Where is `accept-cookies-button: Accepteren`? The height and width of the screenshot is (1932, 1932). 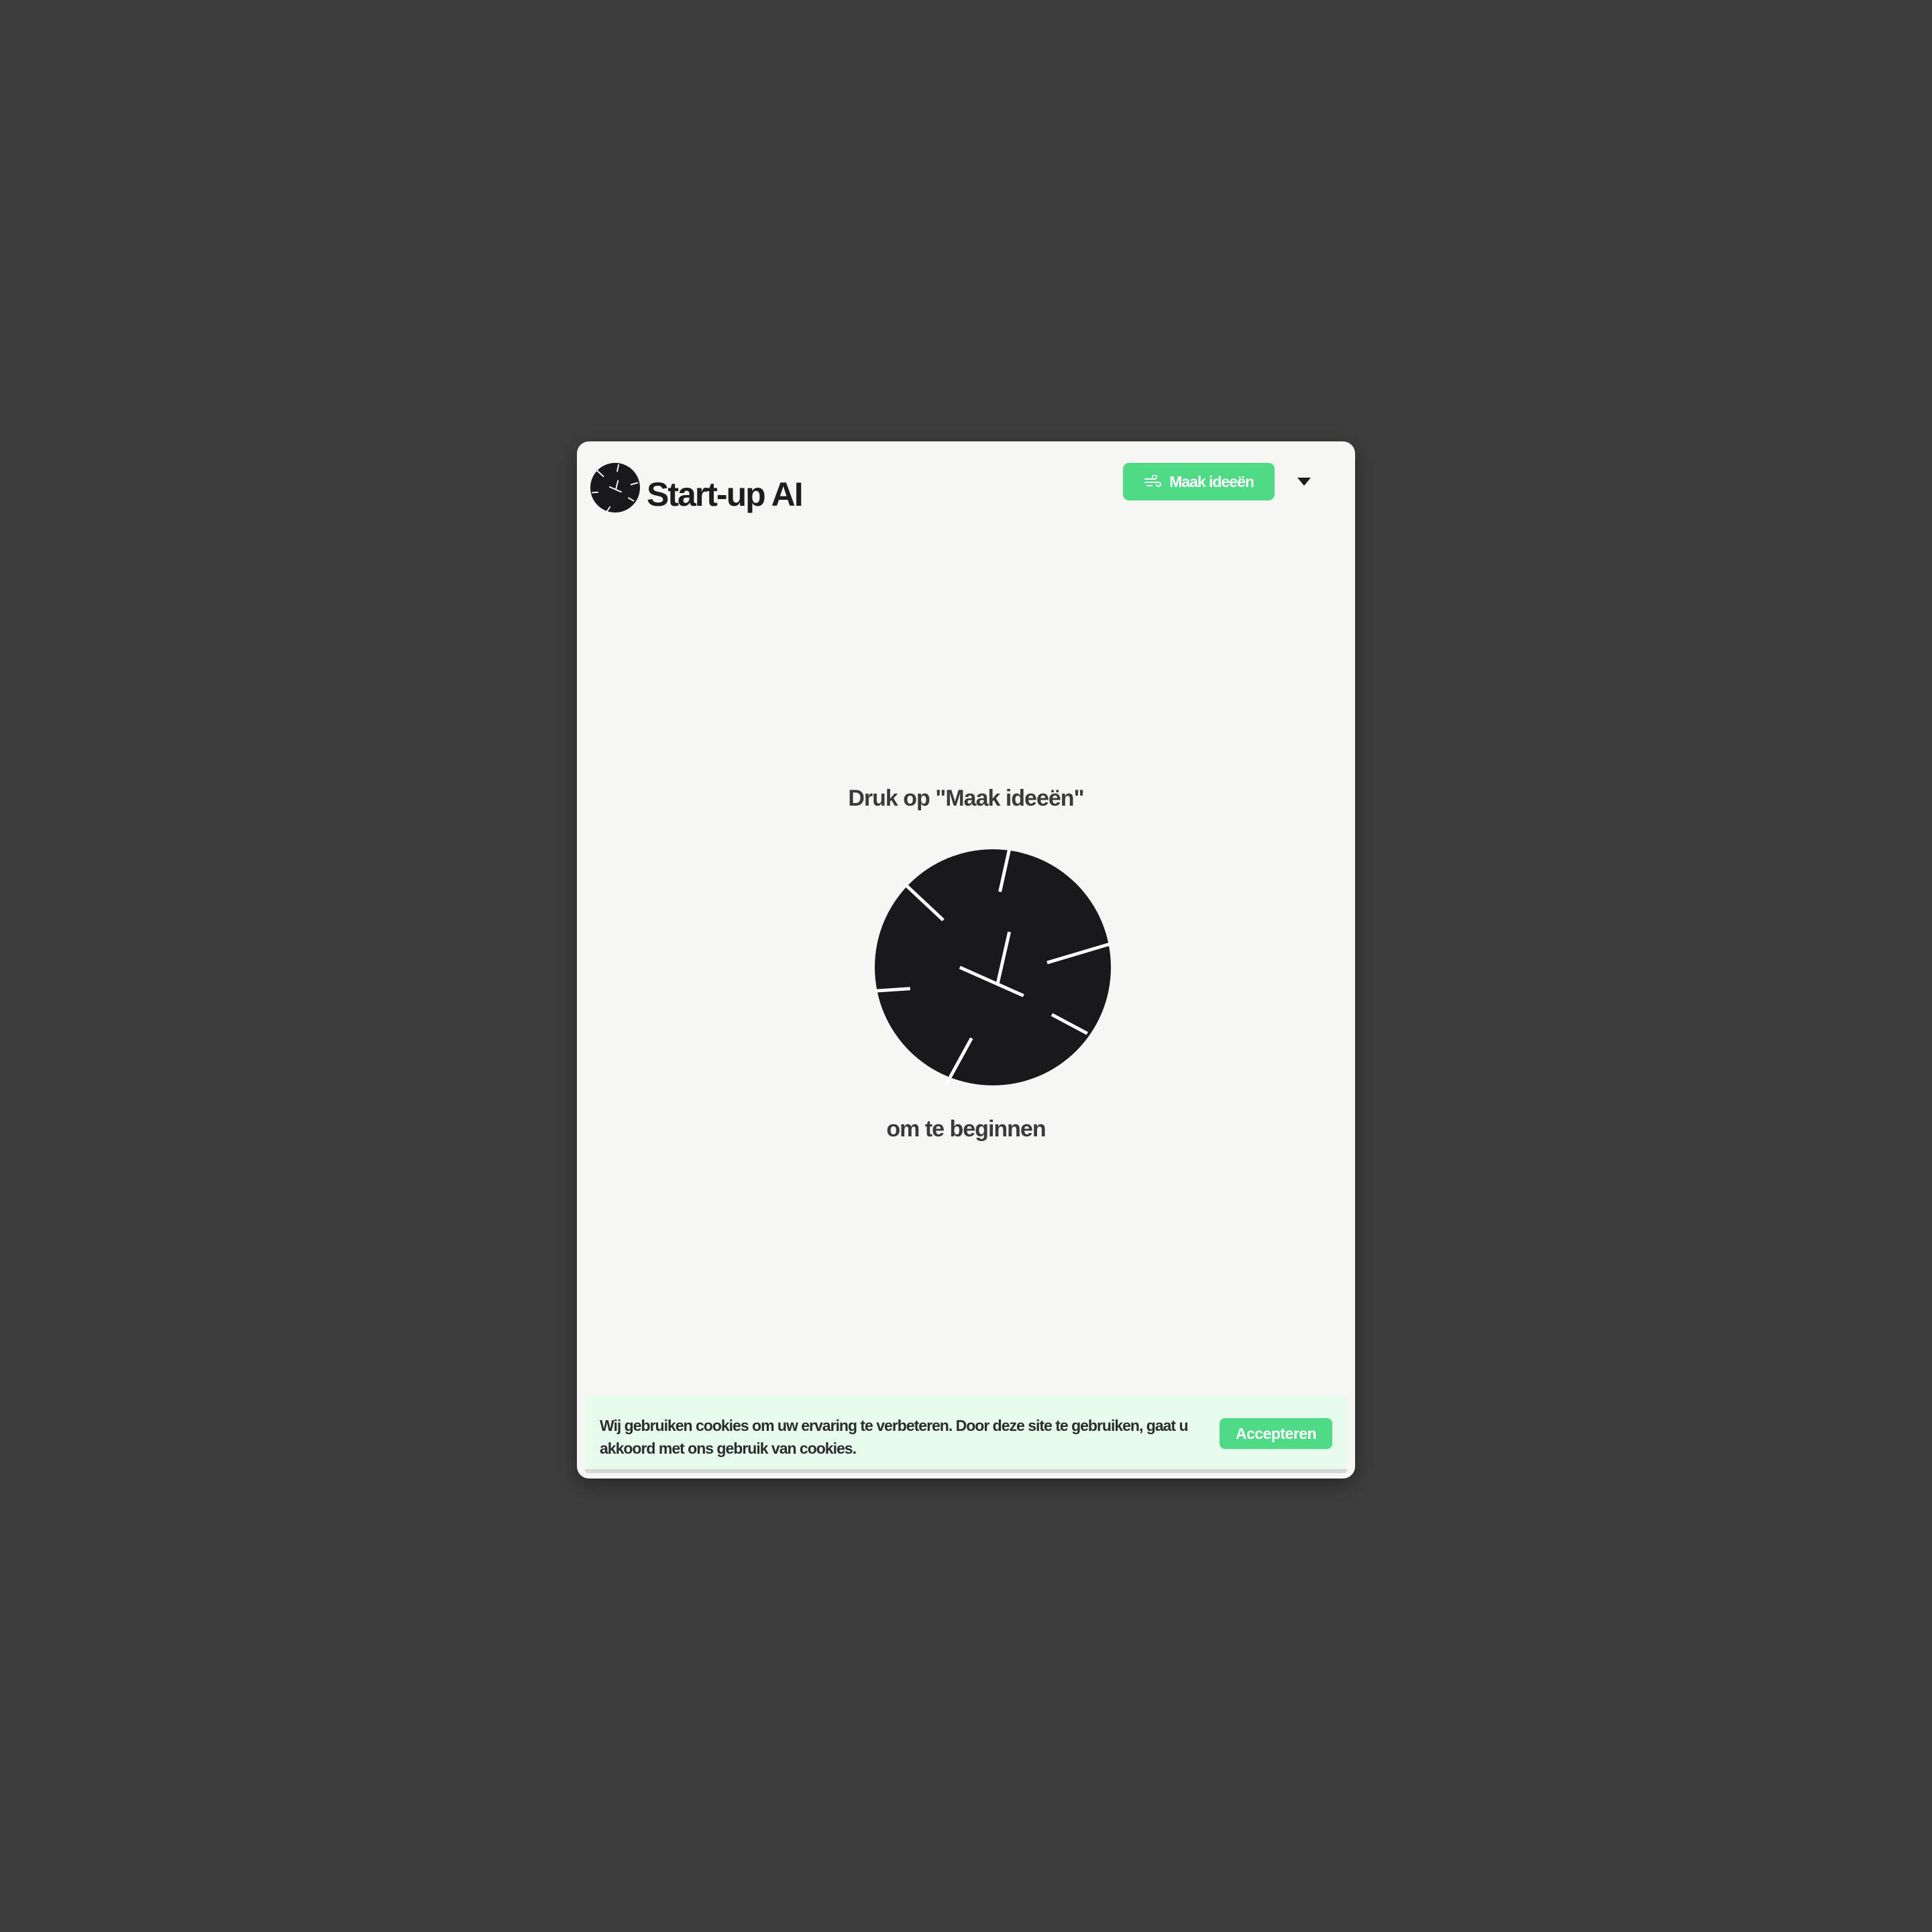 accept-cookies-button: Accepteren is located at coordinates (1276, 1433).